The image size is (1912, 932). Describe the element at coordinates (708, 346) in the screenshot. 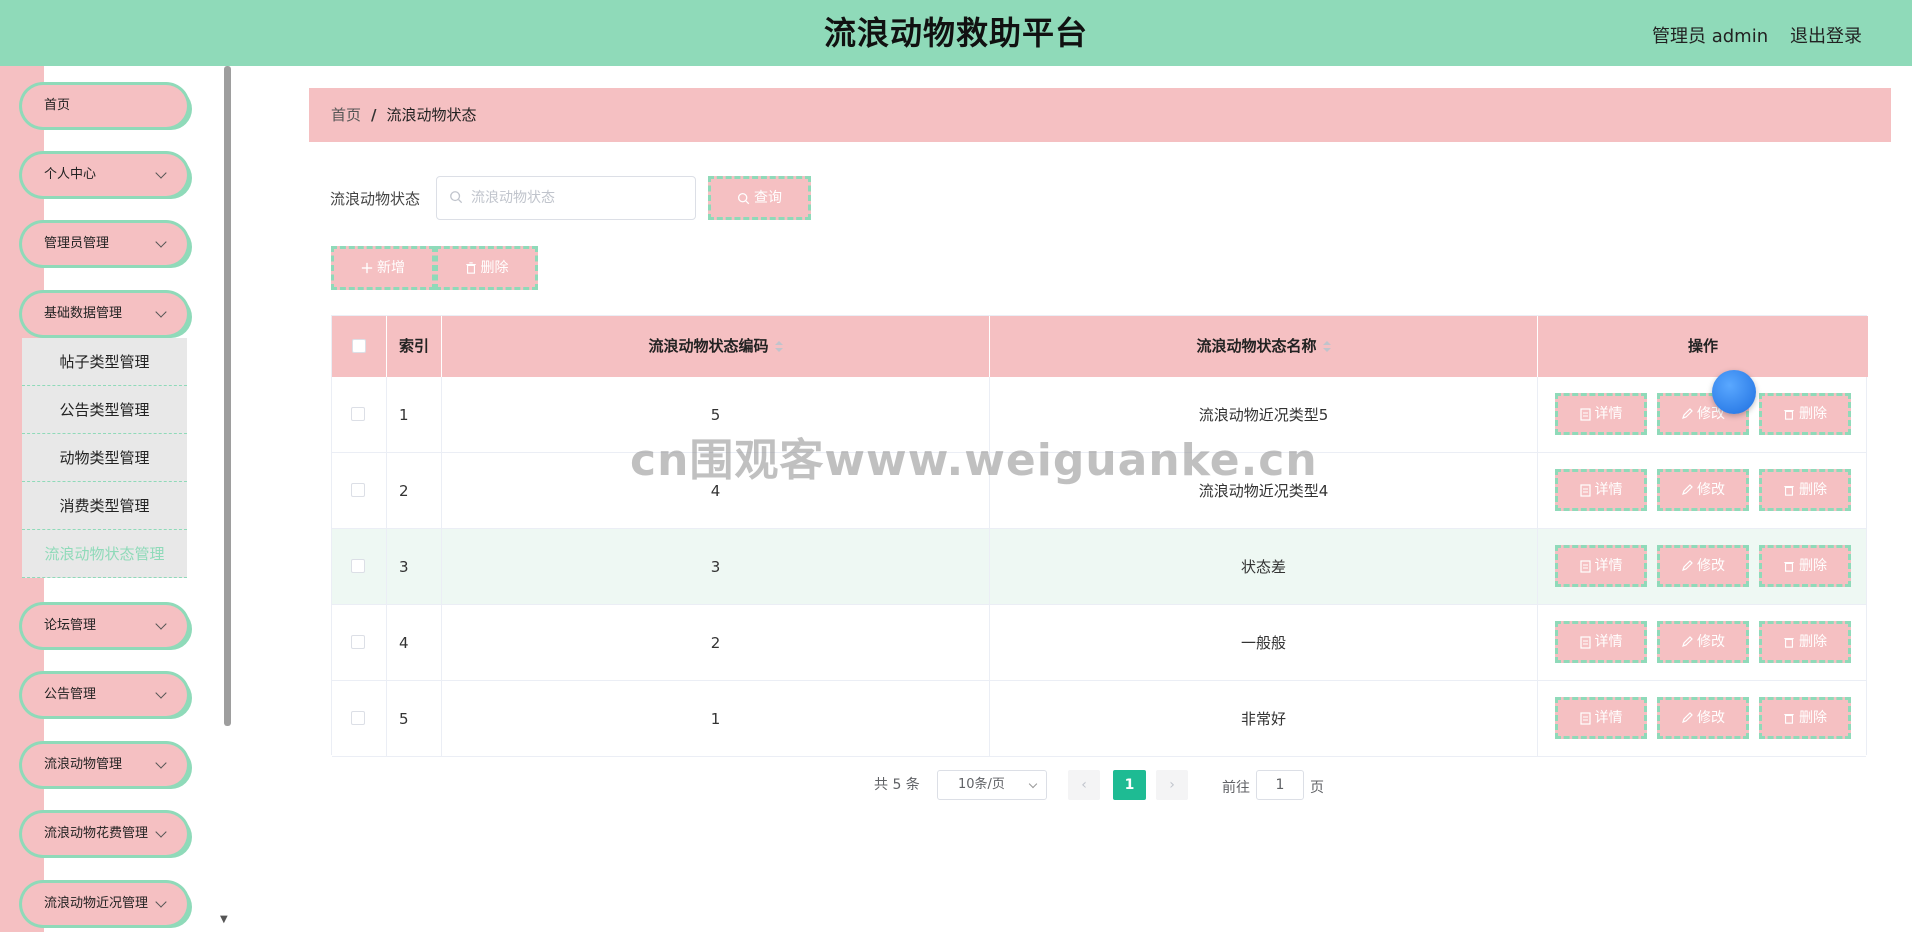

I see `header-code-label: 流浪动物状态编码` at that location.